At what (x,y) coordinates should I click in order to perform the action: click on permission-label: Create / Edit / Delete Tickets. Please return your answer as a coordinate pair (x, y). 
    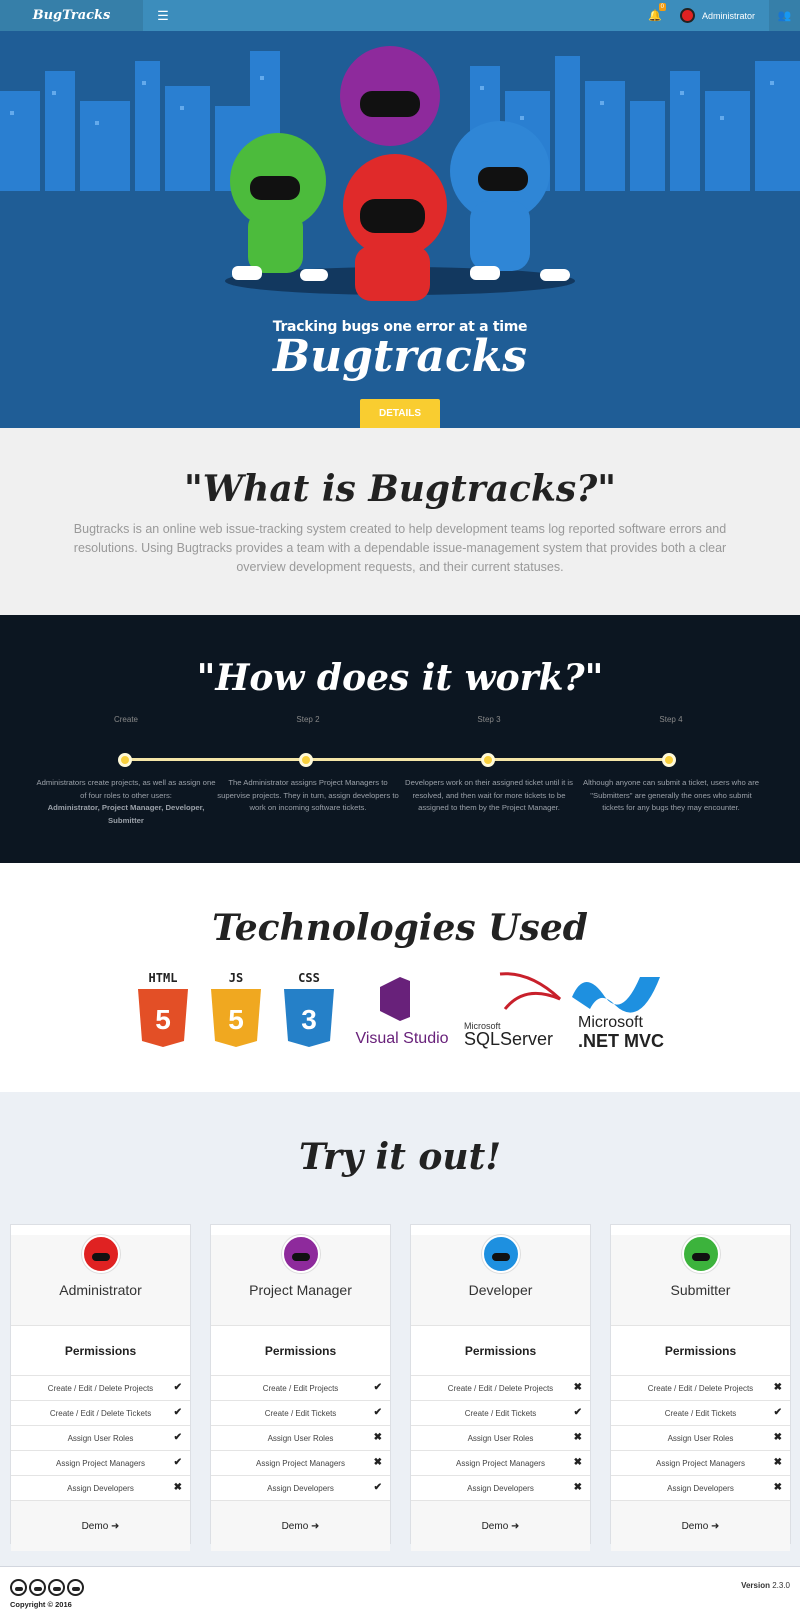
    Looking at the image, I should click on (100, 1413).